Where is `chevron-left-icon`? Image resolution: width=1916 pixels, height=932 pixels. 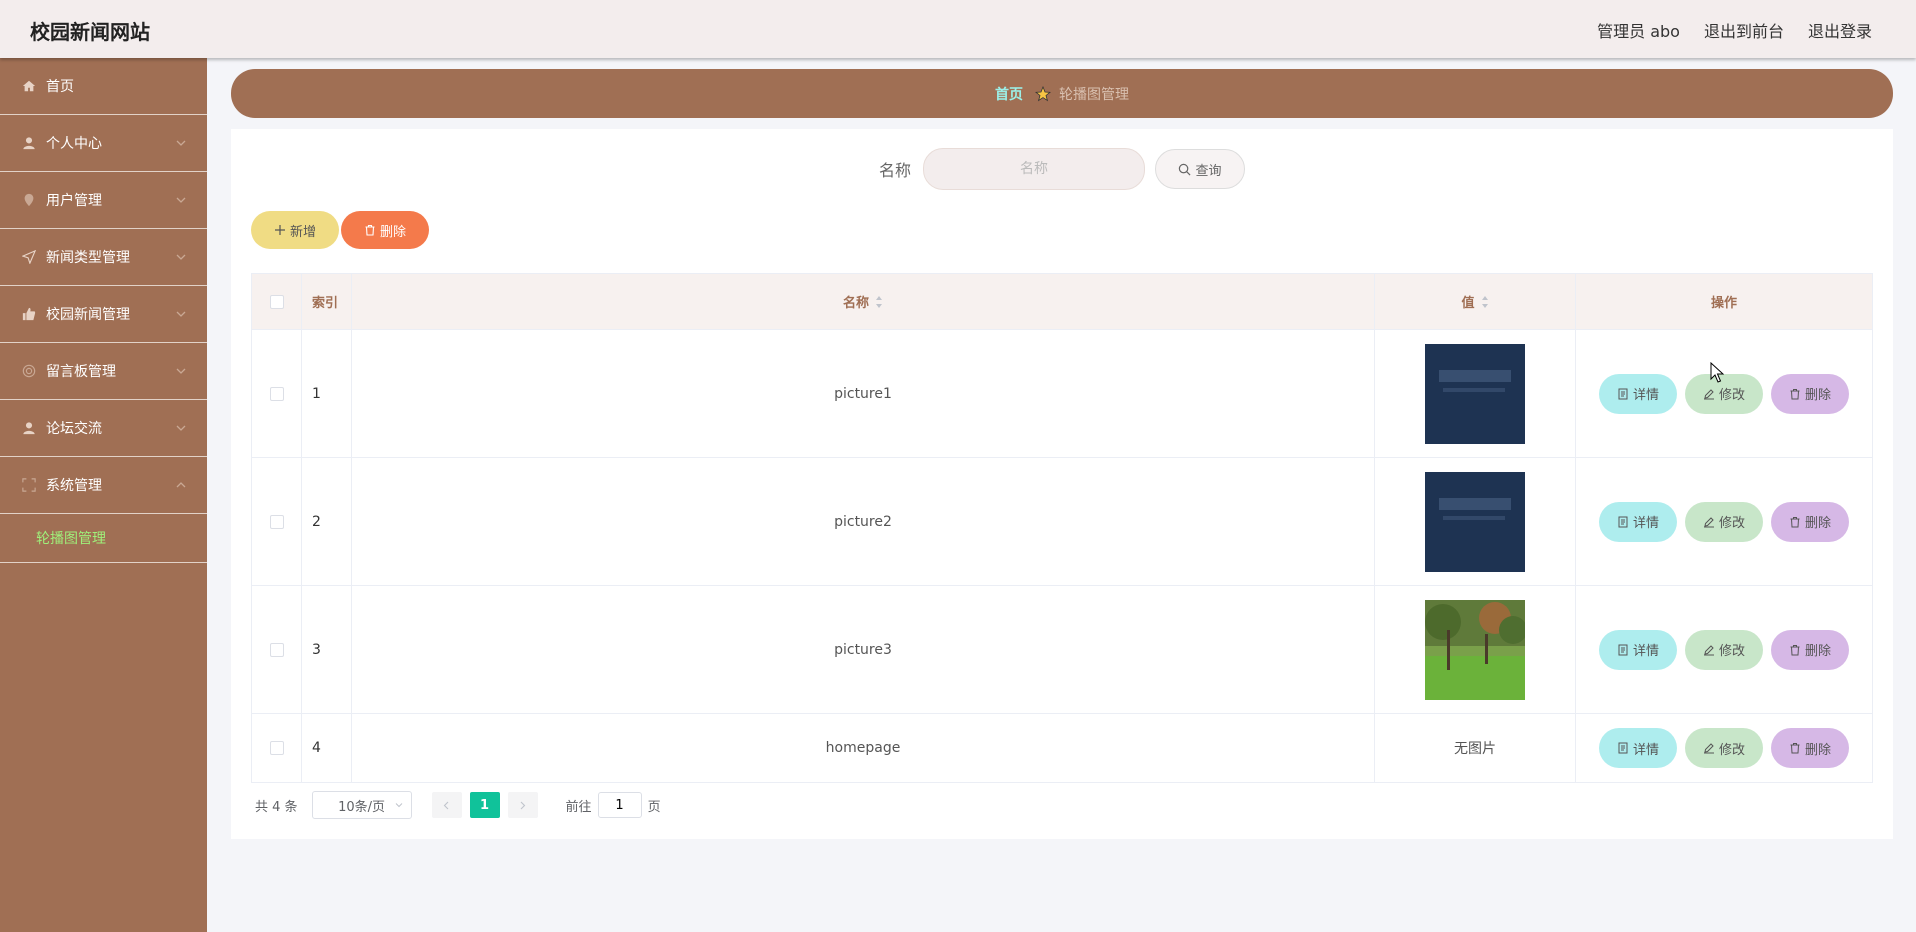 chevron-left-icon is located at coordinates (446, 805).